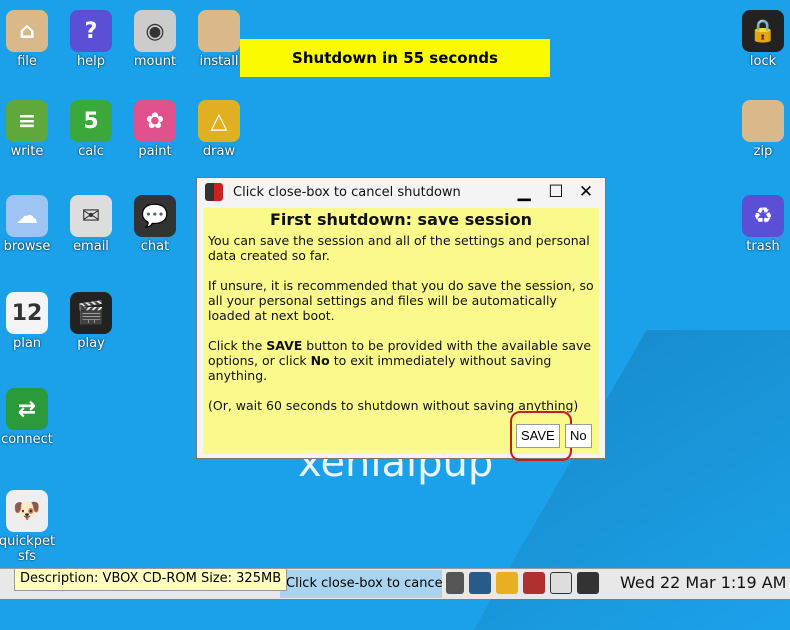 The image size is (790, 630). Describe the element at coordinates (91, 121) in the screenshot. I see `calc-icon: 5` at that location.